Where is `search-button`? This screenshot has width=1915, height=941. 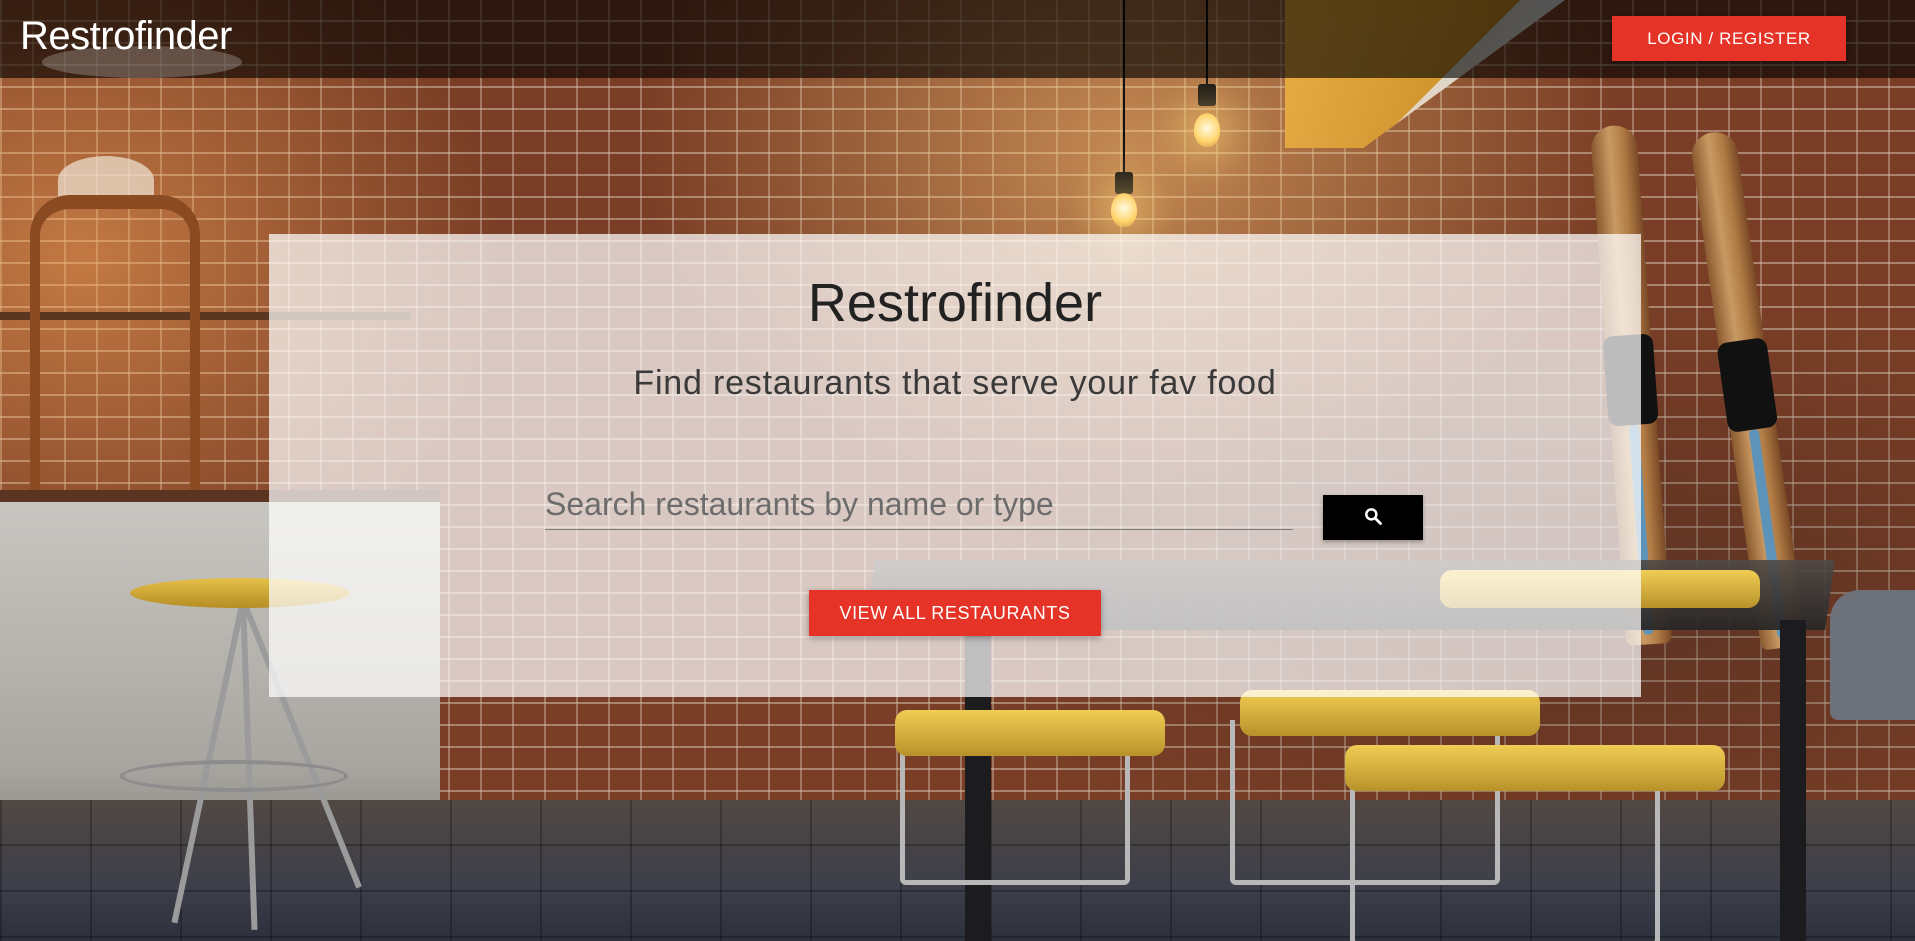
search-button is located at coordinates (1373, 517).